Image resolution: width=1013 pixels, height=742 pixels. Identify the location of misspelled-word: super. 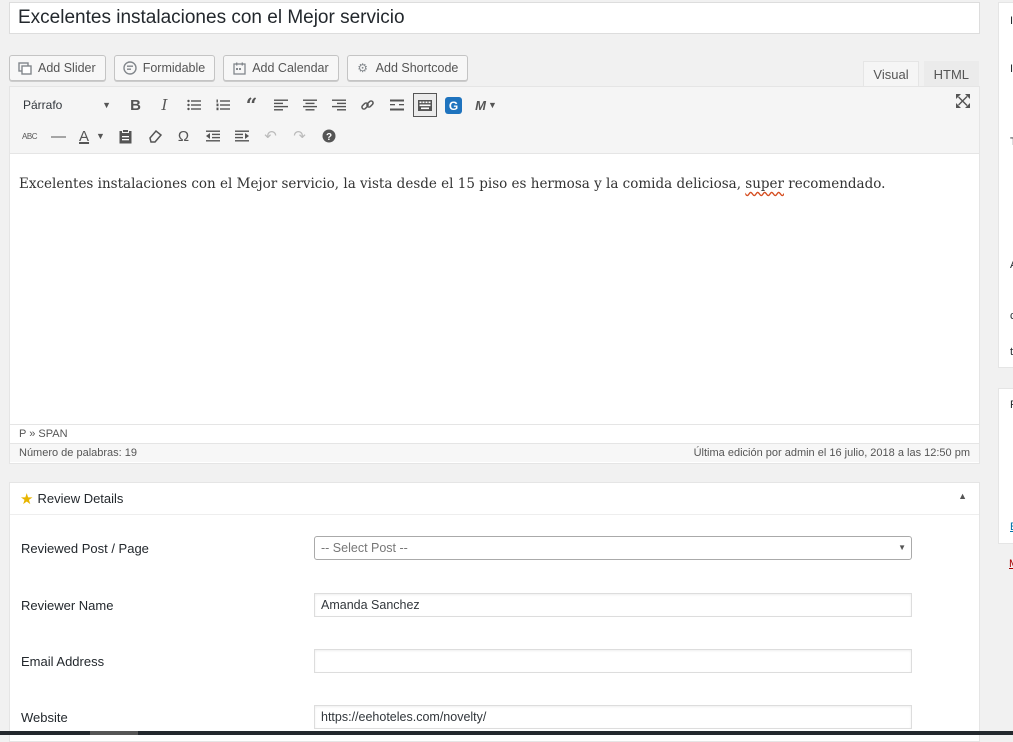
(764, 184).